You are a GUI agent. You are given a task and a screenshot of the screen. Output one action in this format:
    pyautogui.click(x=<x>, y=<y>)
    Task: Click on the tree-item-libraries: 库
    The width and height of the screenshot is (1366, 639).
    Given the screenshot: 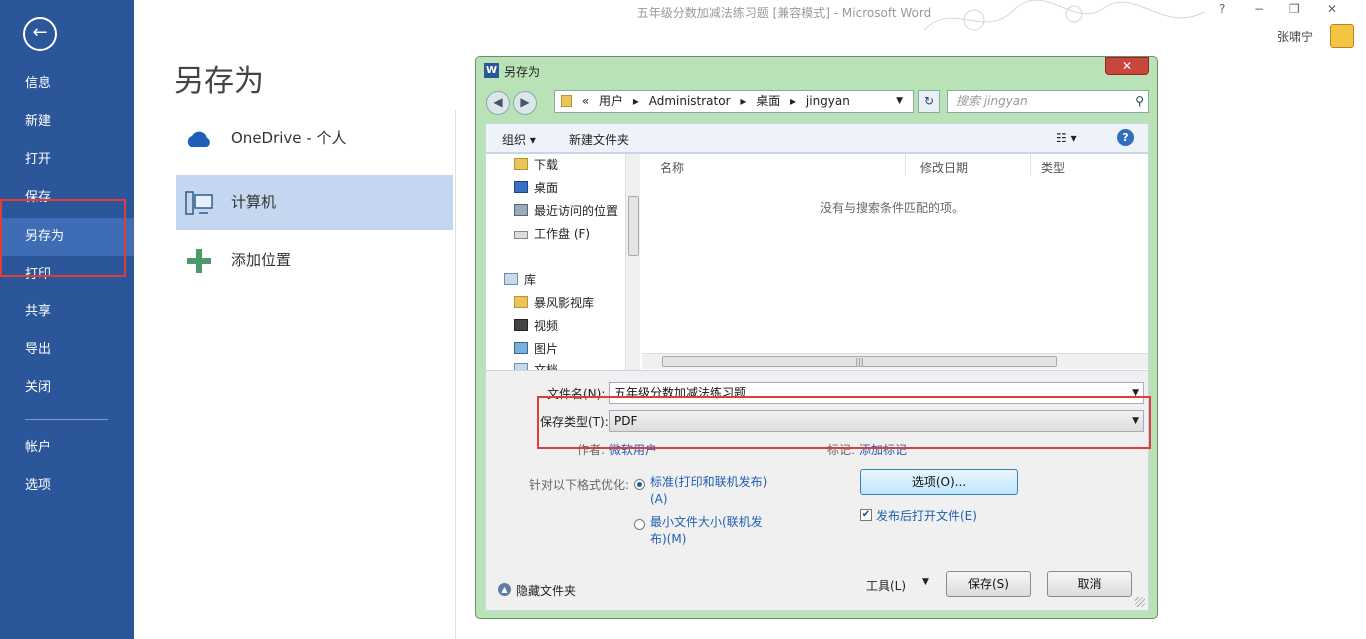 What is the action you would take?
    pyautogui.click(x=520, y=280)
    